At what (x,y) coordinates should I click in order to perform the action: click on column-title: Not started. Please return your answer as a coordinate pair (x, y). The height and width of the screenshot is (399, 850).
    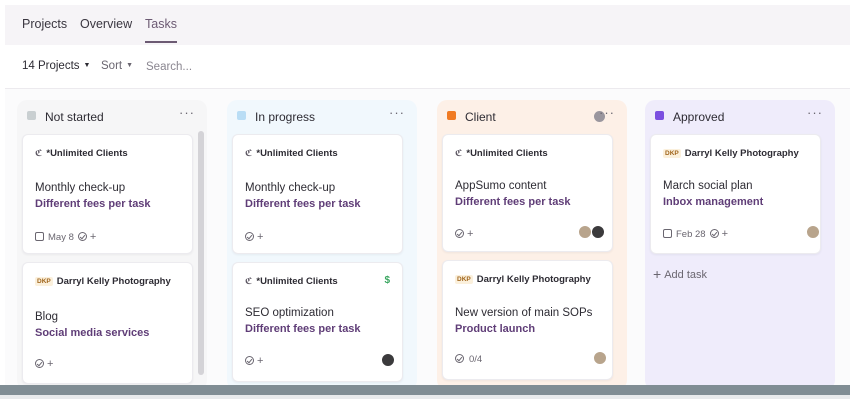
    Looking at the image, I should click on (74, 117).